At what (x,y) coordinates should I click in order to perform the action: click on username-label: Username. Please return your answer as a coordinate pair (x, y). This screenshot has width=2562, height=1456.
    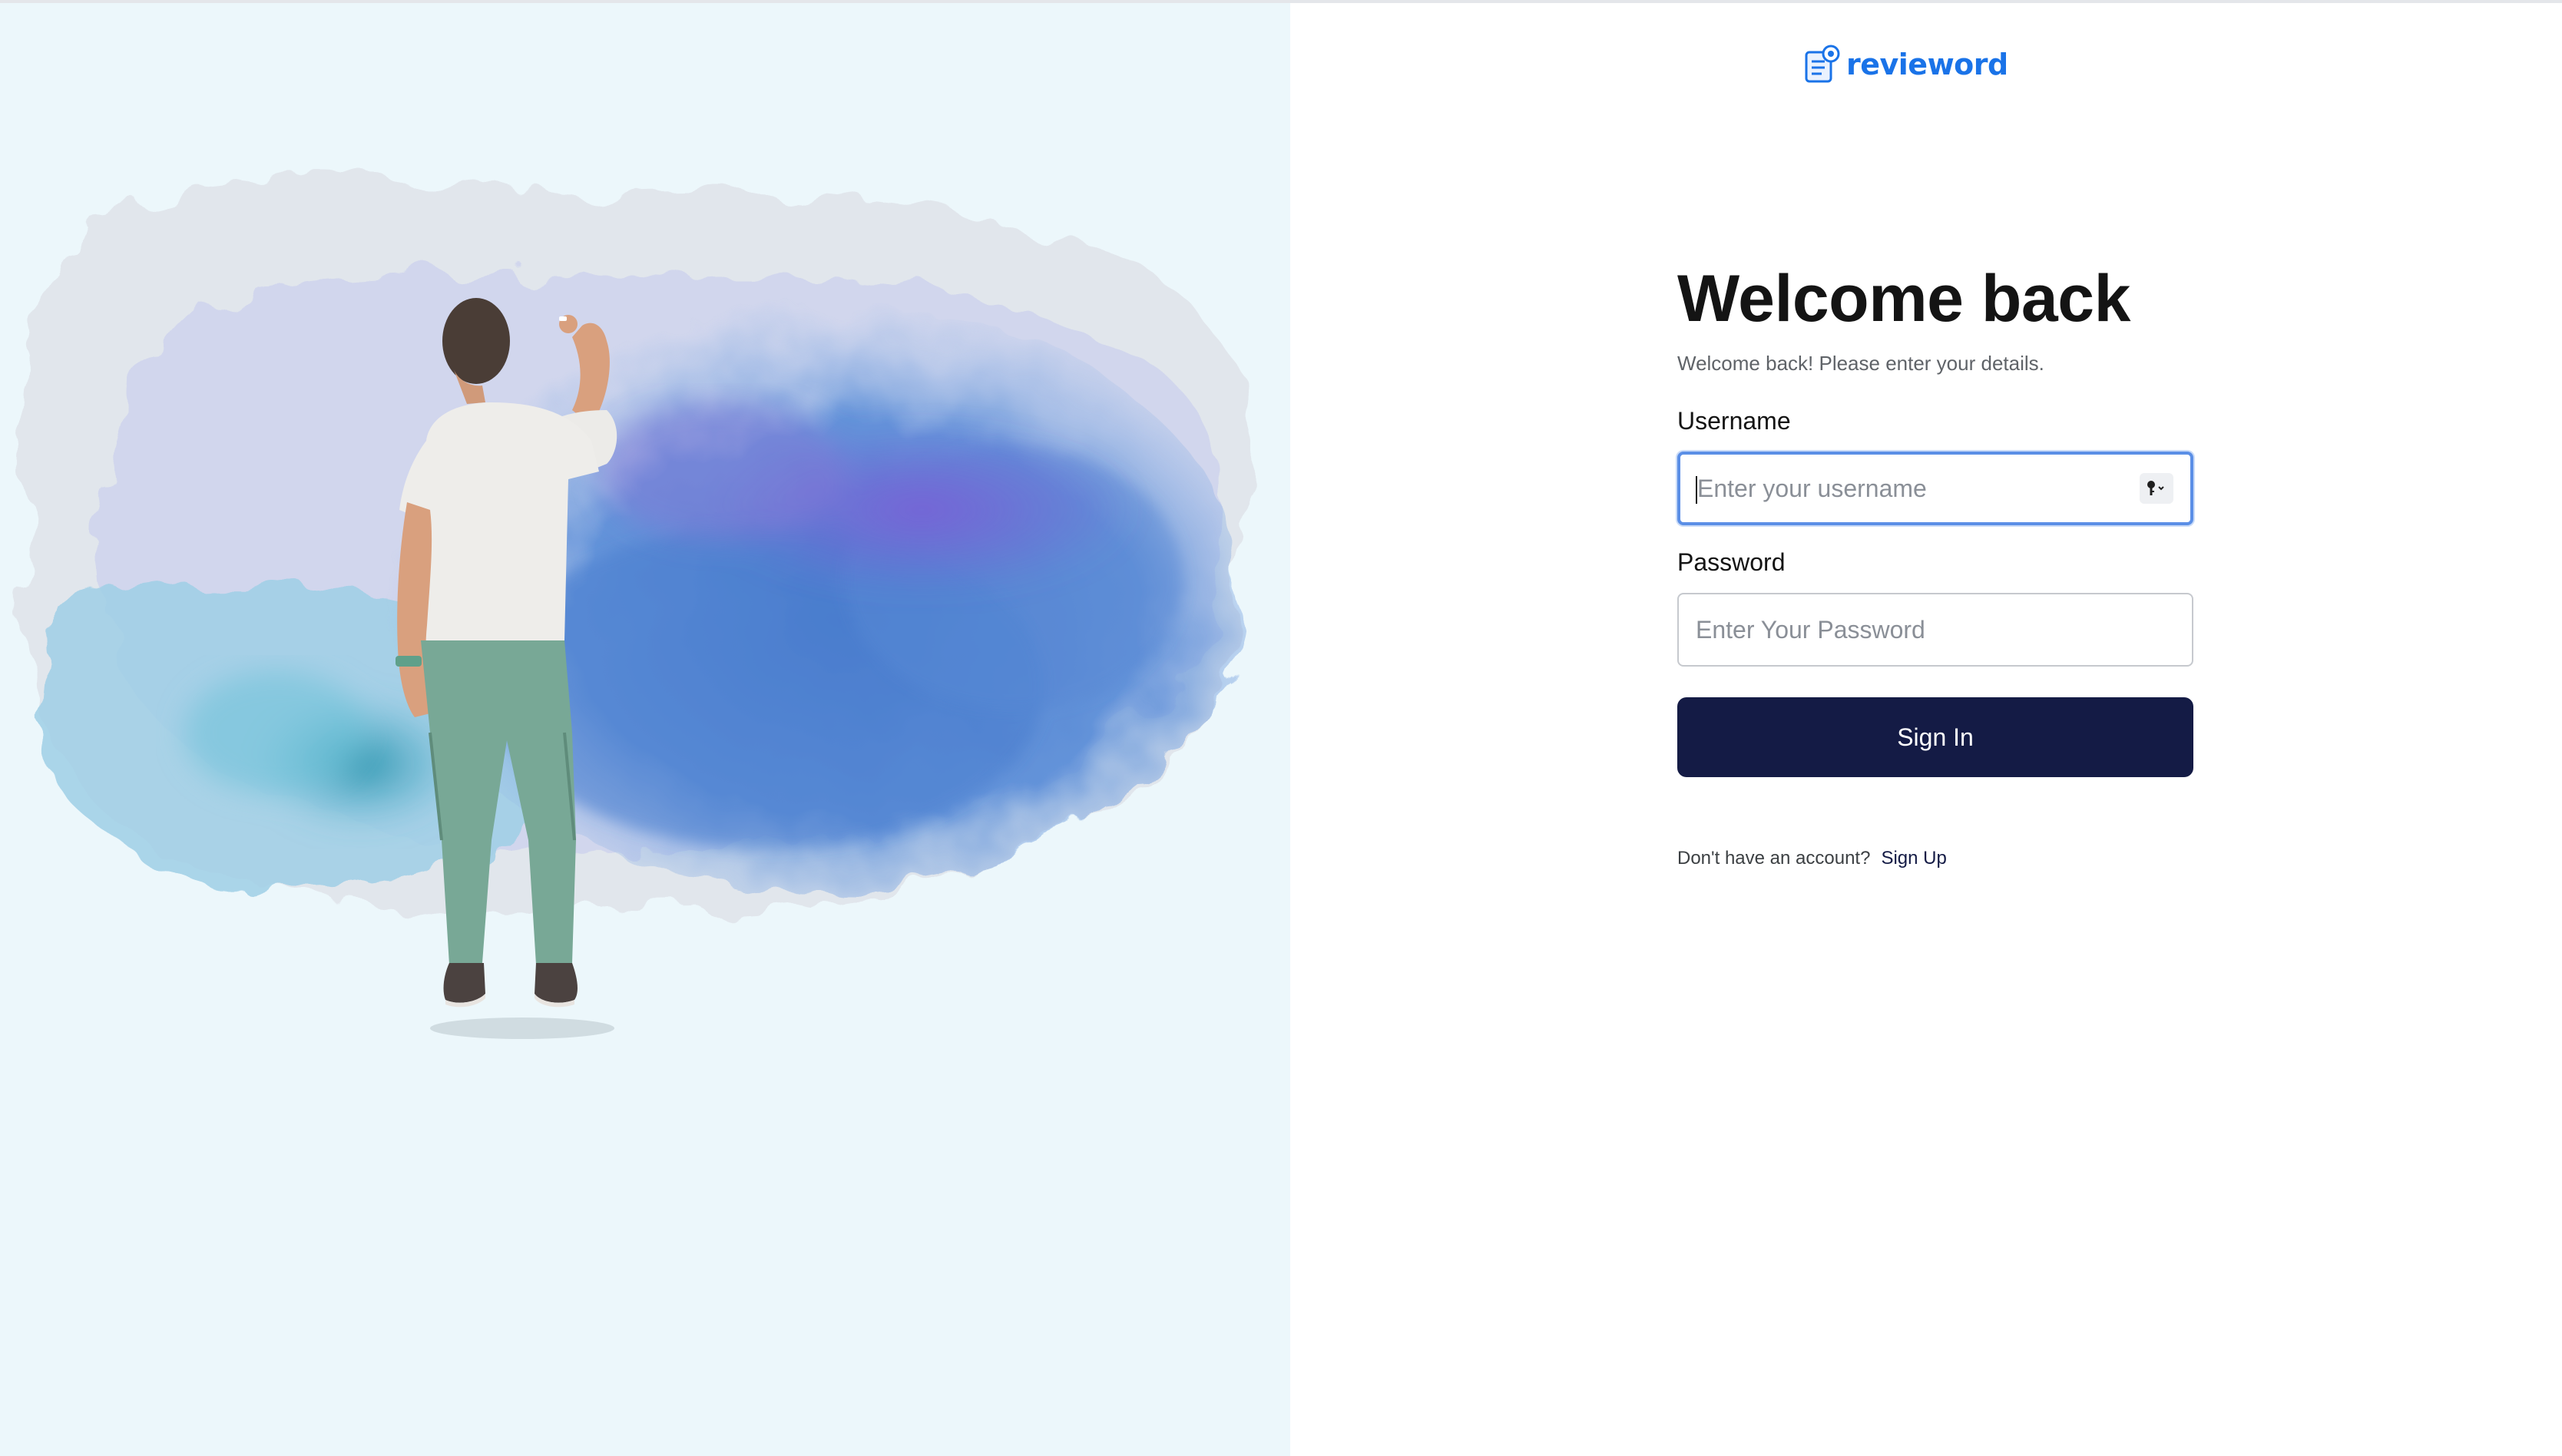
    Looking at the image, I should click on (1734, 421).